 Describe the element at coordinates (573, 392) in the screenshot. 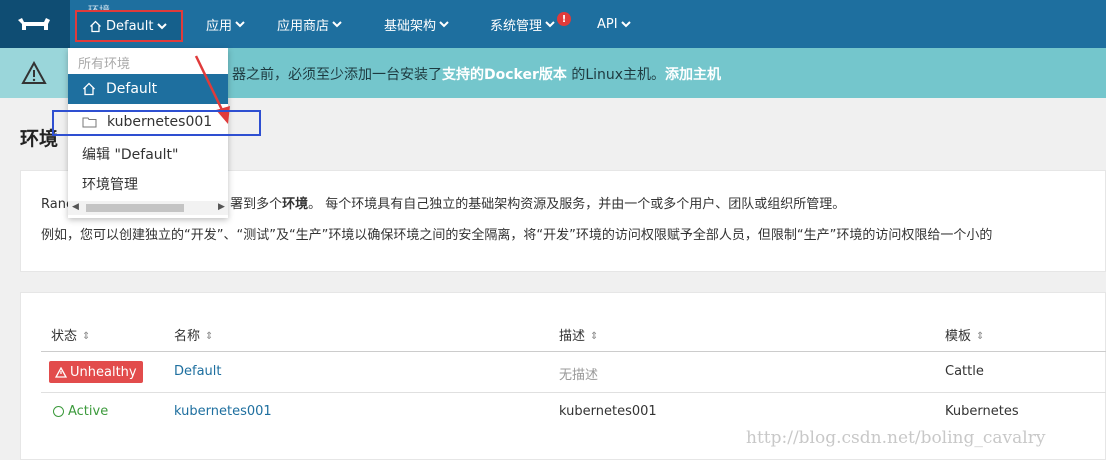

I see `row-divider` at that location.